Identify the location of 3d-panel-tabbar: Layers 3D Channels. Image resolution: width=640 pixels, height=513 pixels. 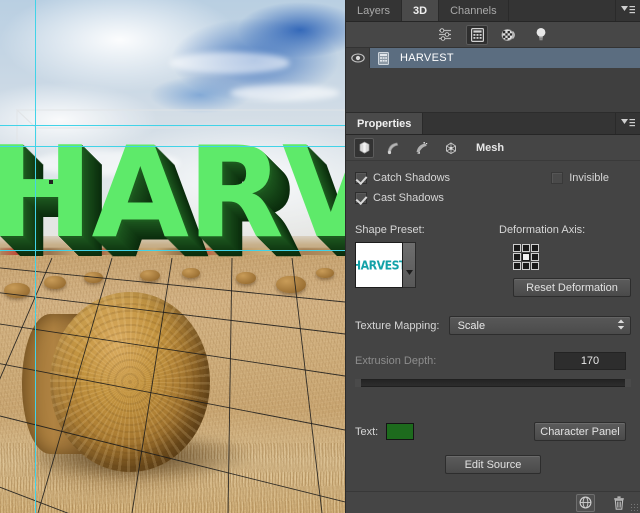
(493, 11).